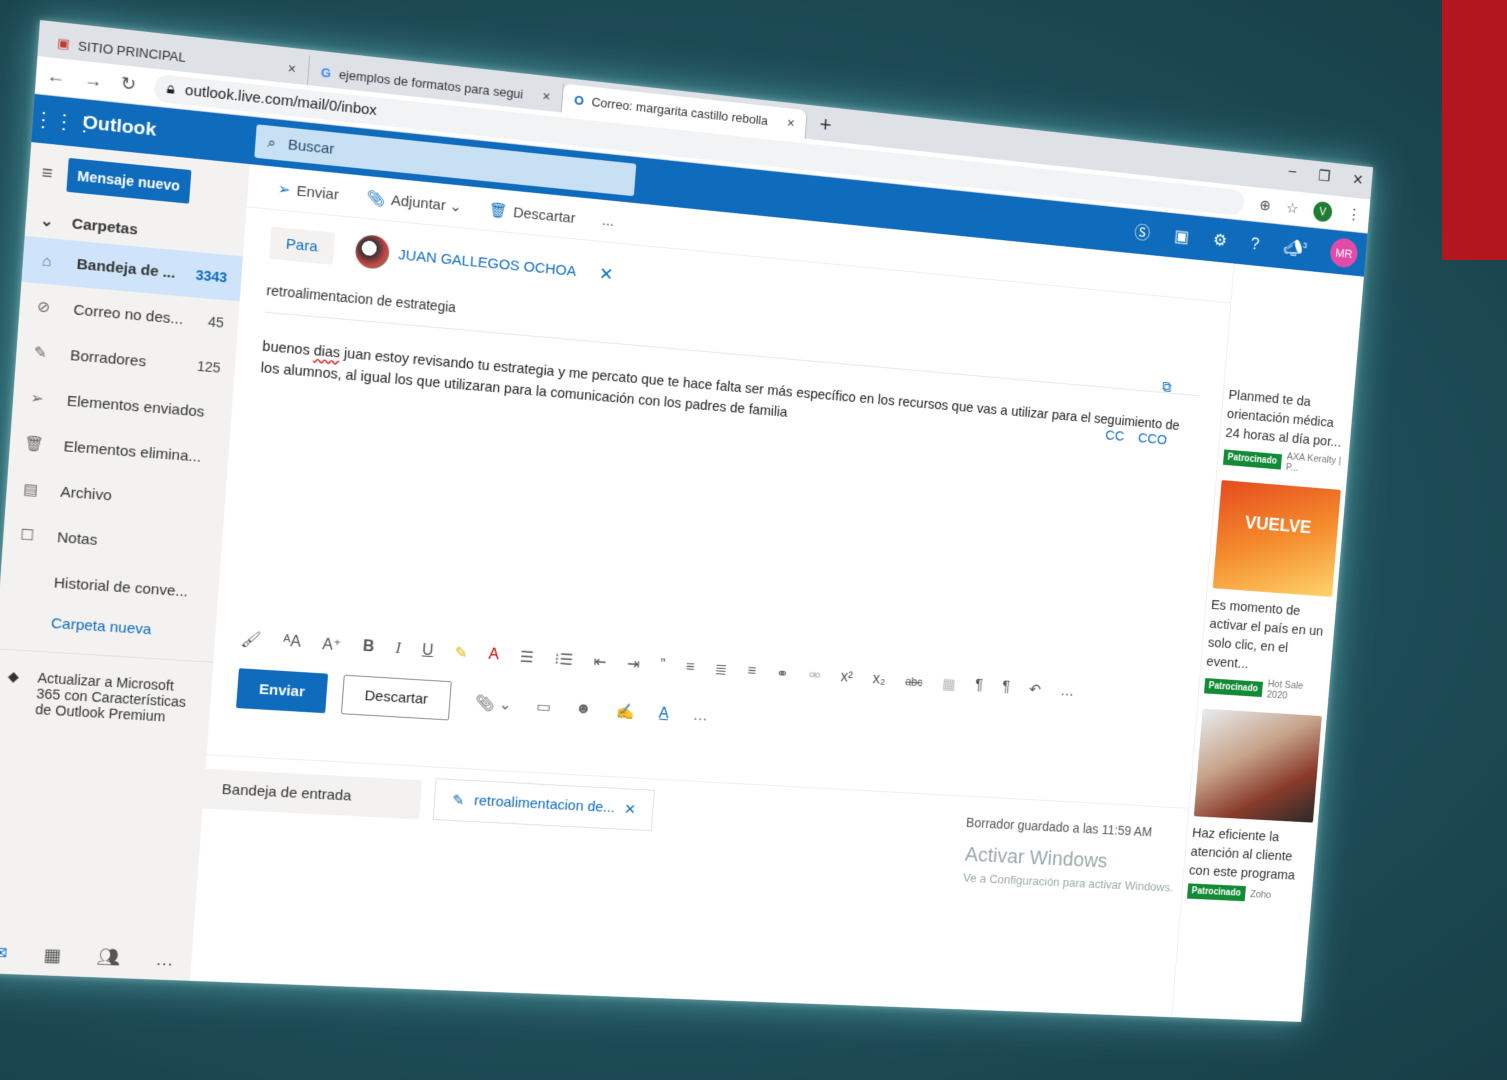 This screenshot has width=1507, height=1080. What do you see at coordinates (1182, 236) in the screenshot?
I see `my-day-icon: ▣` at bounding box center [1182, 236].